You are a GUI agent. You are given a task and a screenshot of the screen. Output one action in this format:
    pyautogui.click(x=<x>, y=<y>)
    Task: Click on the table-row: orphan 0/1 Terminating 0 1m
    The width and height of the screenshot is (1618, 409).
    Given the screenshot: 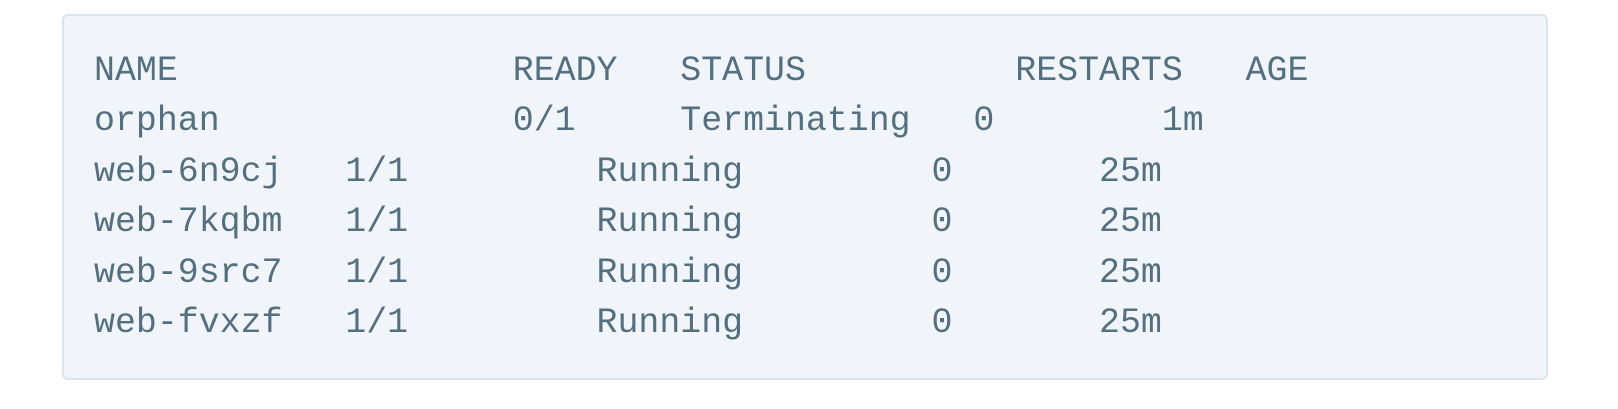 What is the action you would take?
    pyautogui.click(x=649, y=122)
    